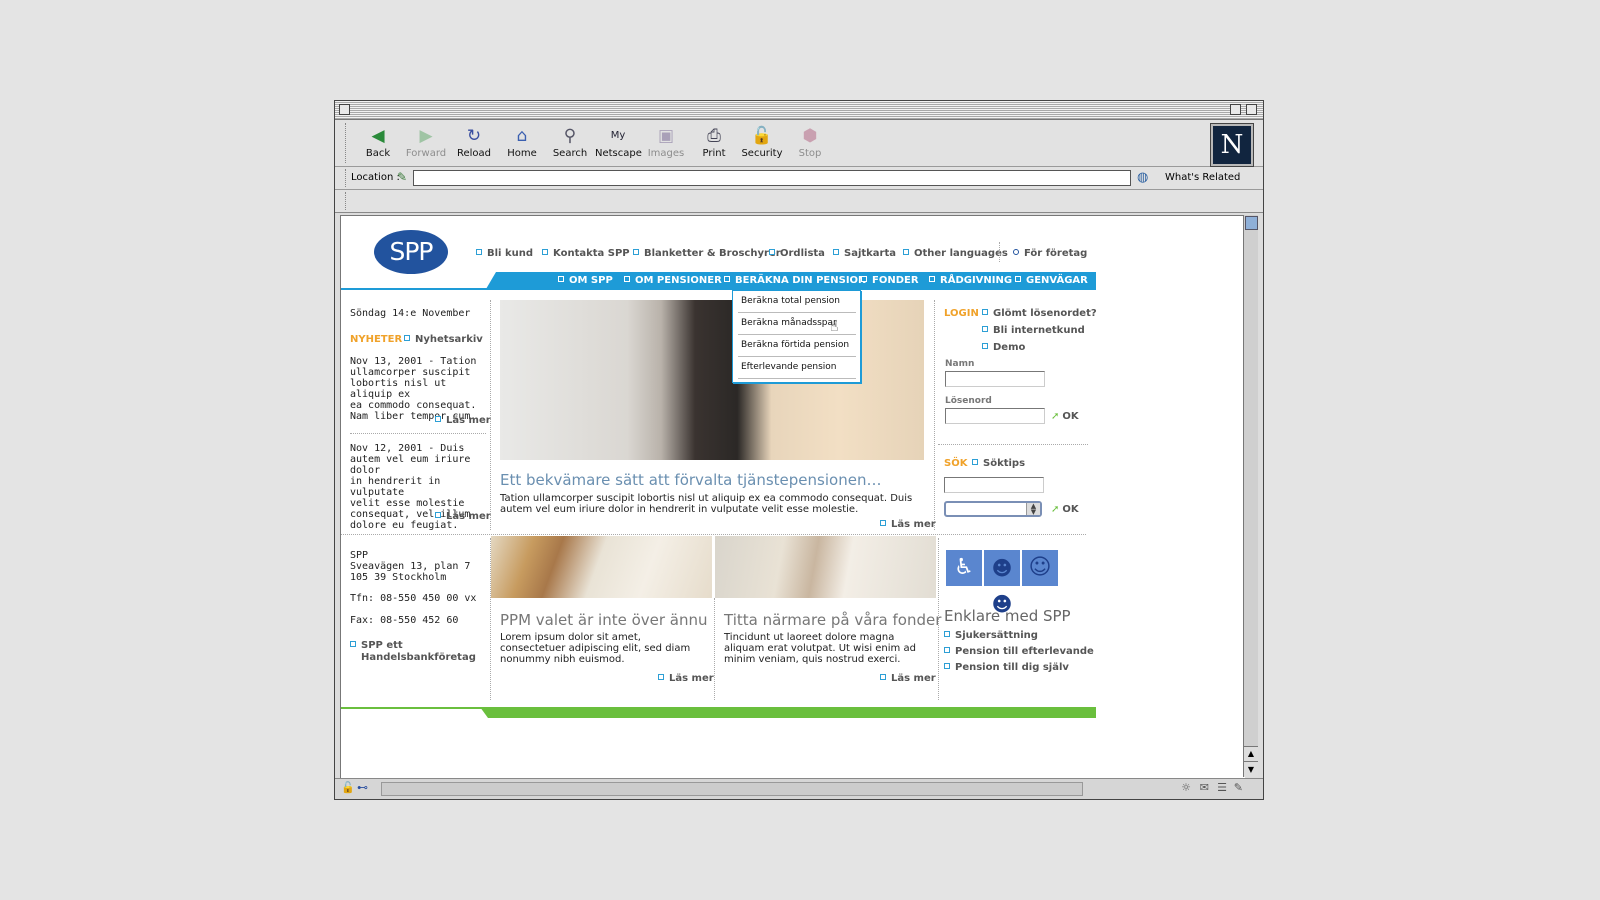 The height and width of the screenshot is (900, 1600). Describe the element at coordinates (341, 201) in the screenshot. I see `personal-grip` at that location.